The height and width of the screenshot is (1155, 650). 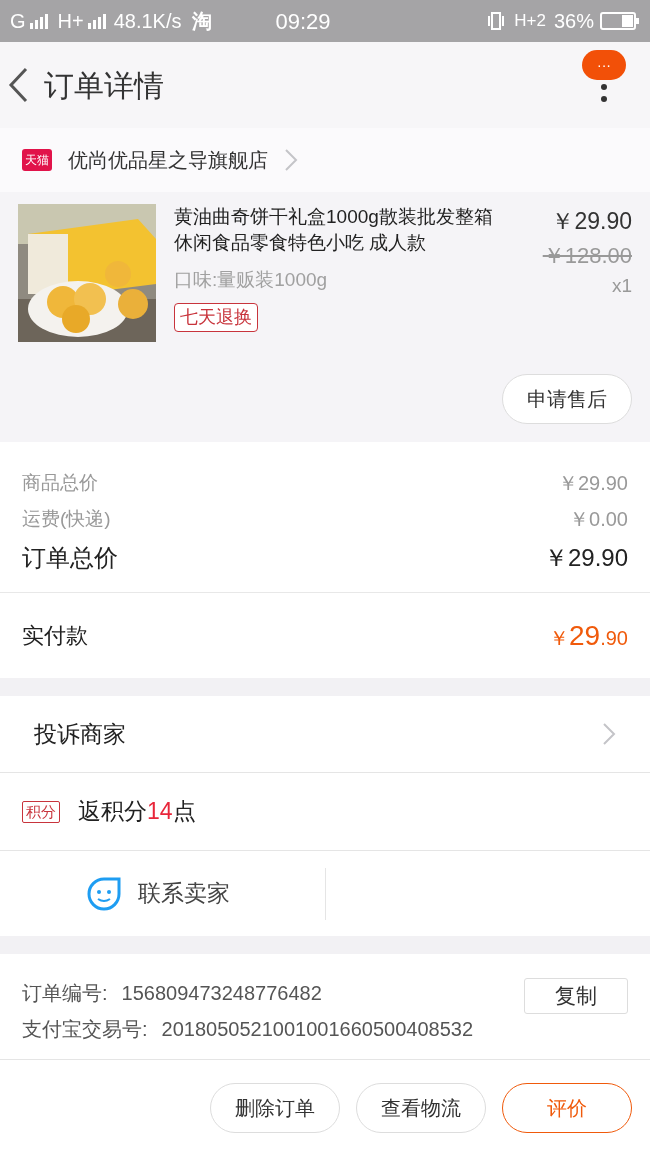 I want to click on product-price: ￥29.90, so click(x=591, y=221).